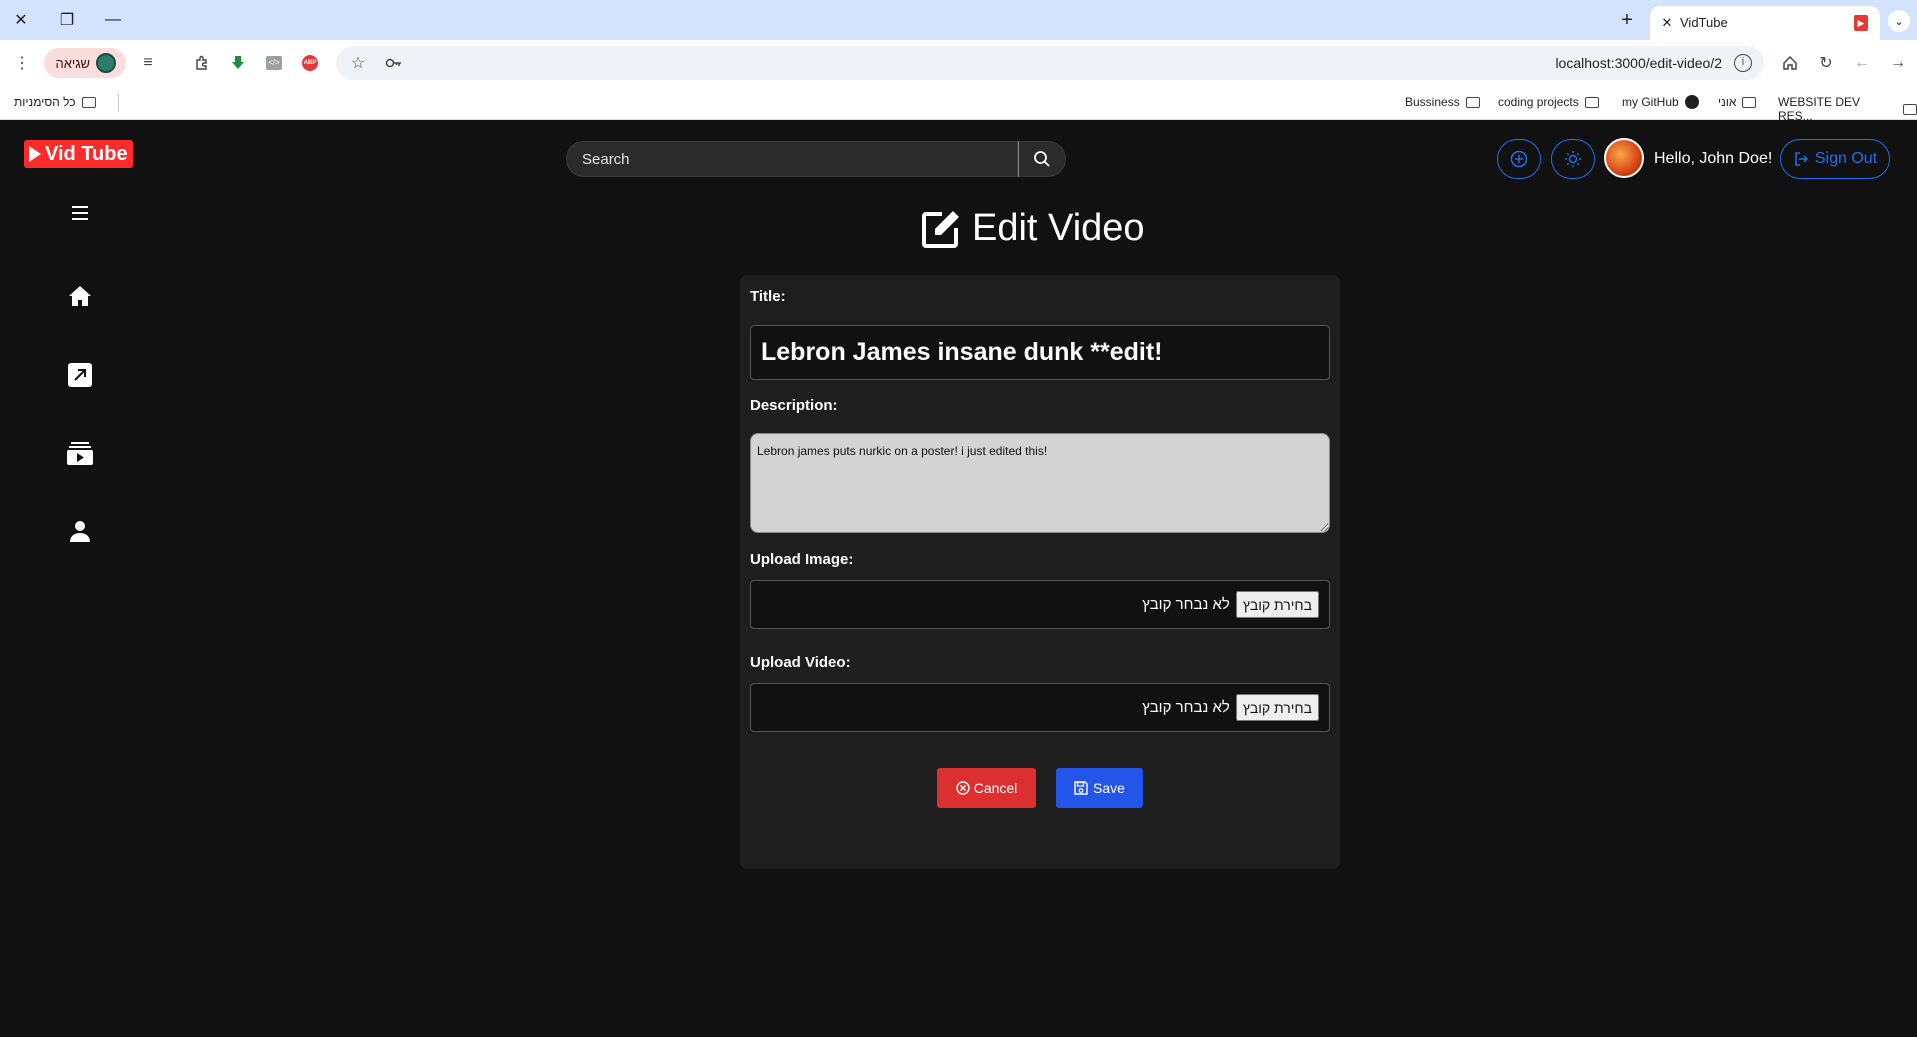 The width and height of the screenshot is (1917, 1037). What do you see at coordinates (310, 63) in the screenshot?
I see `adblock-extension-icon: ABP` at bounding box center [310, 63].